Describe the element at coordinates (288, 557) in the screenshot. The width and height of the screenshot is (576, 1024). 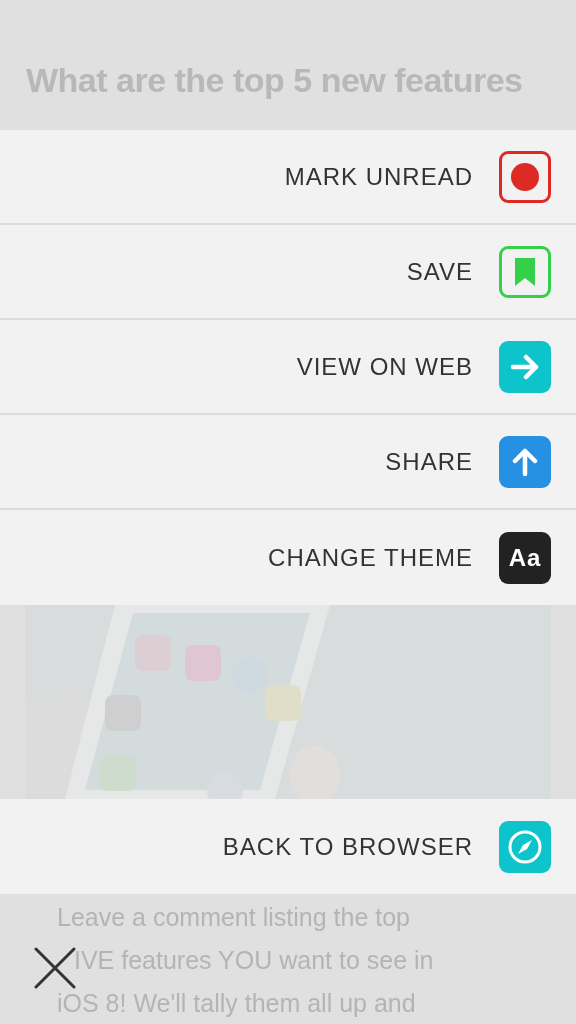
I see `menu-item: CHANGE THEME Aa` at that location.